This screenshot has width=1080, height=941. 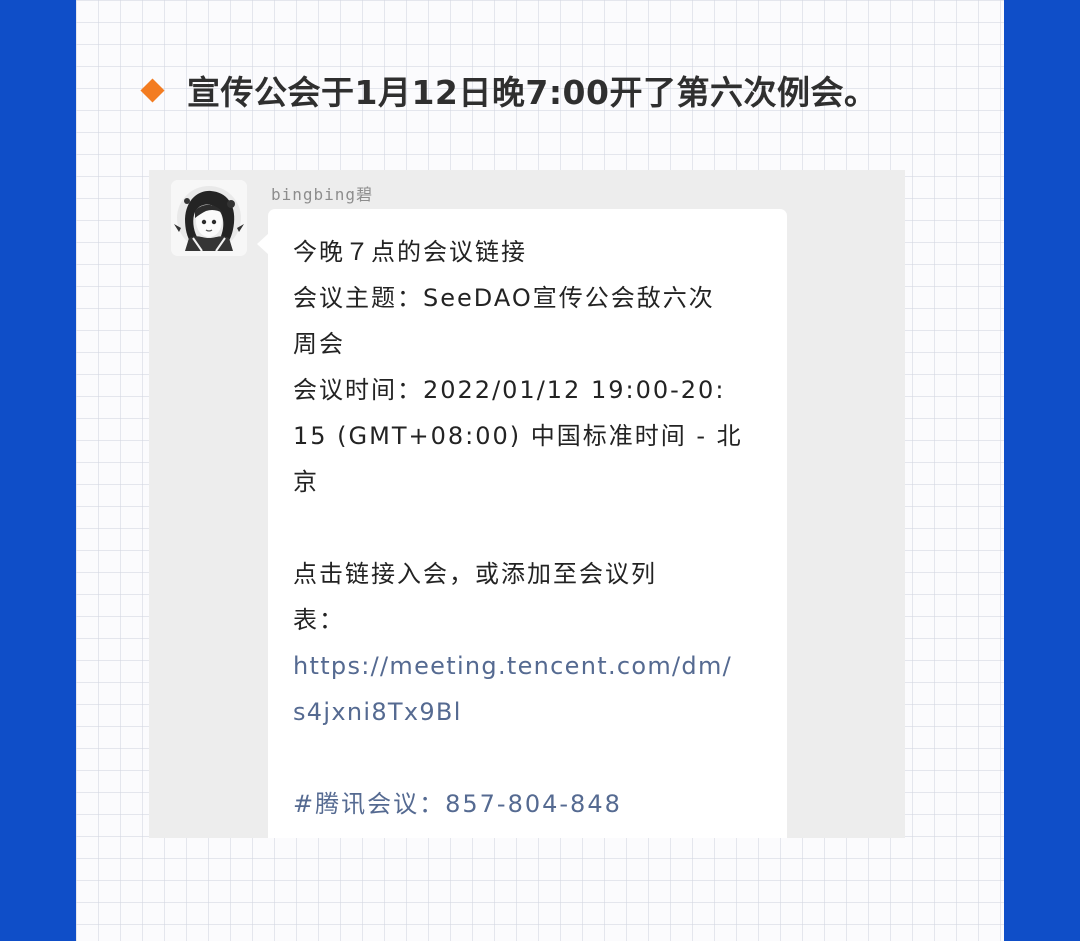 What do you see at coordinates (306, 482) in the screenshot?
I see `message-line: 京` at bounding box center [306, 482].